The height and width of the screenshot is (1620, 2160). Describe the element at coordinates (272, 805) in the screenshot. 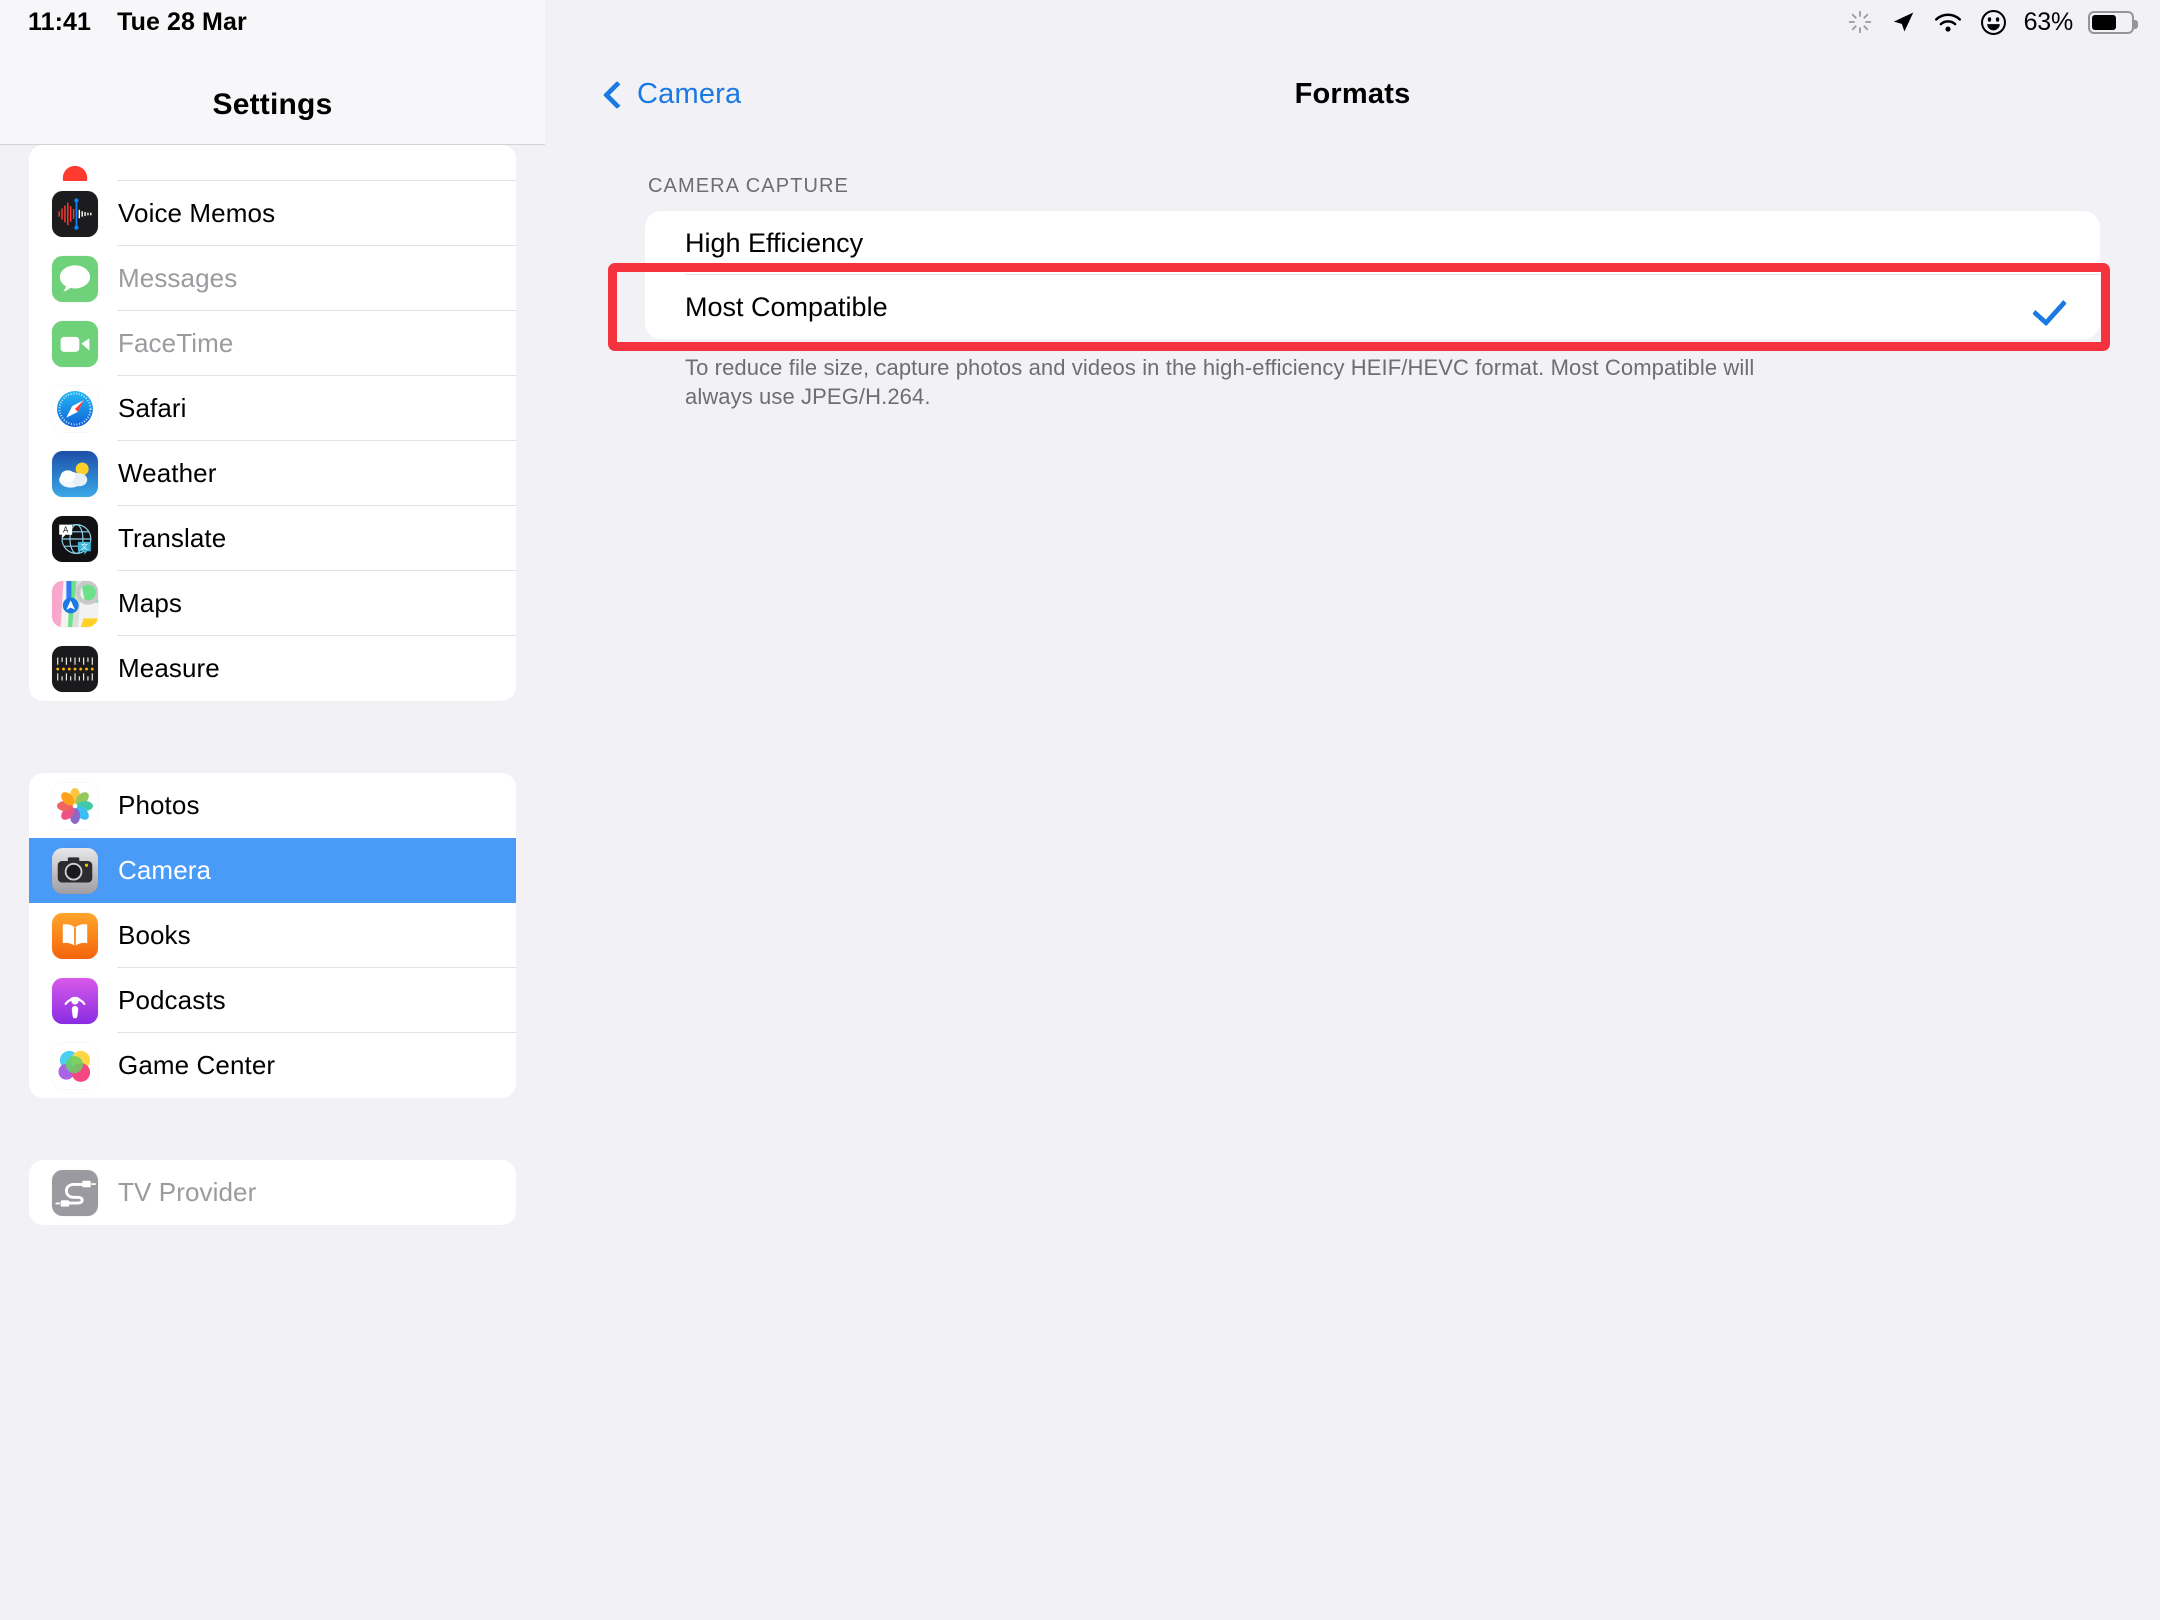

I see `sidebar-item-photos: Photos` at that location.